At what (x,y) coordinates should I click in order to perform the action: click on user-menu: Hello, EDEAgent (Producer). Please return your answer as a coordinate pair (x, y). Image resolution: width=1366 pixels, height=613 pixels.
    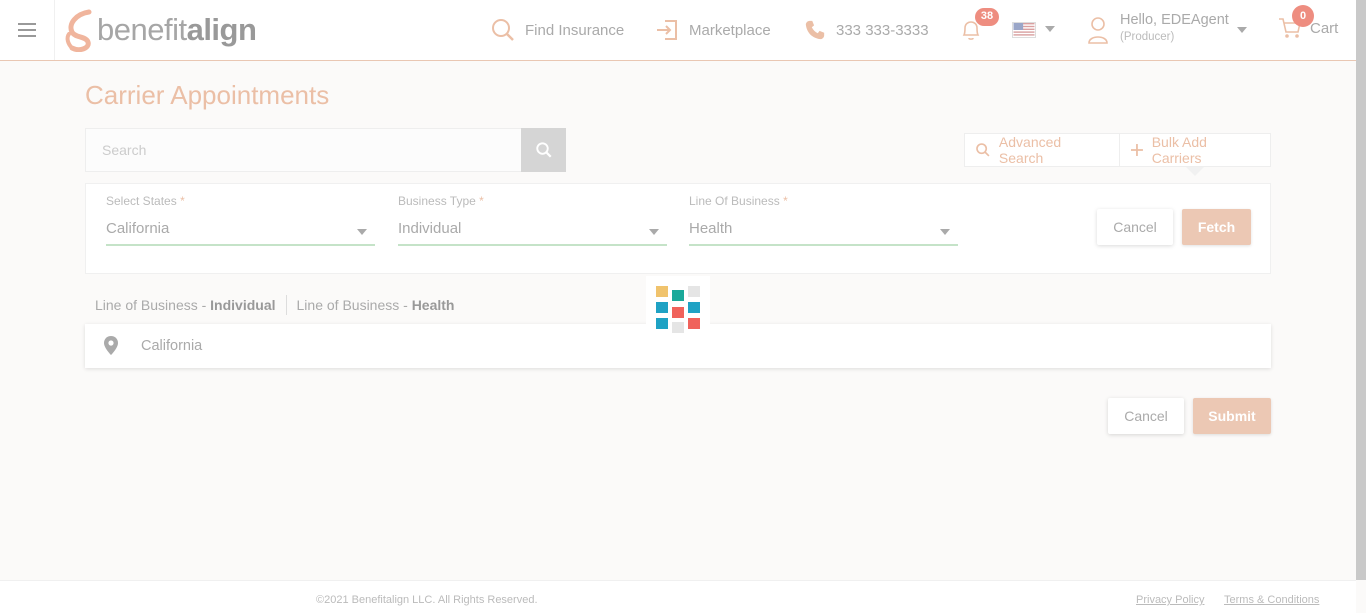
    Looking at the image, I should click on (1174, 27).